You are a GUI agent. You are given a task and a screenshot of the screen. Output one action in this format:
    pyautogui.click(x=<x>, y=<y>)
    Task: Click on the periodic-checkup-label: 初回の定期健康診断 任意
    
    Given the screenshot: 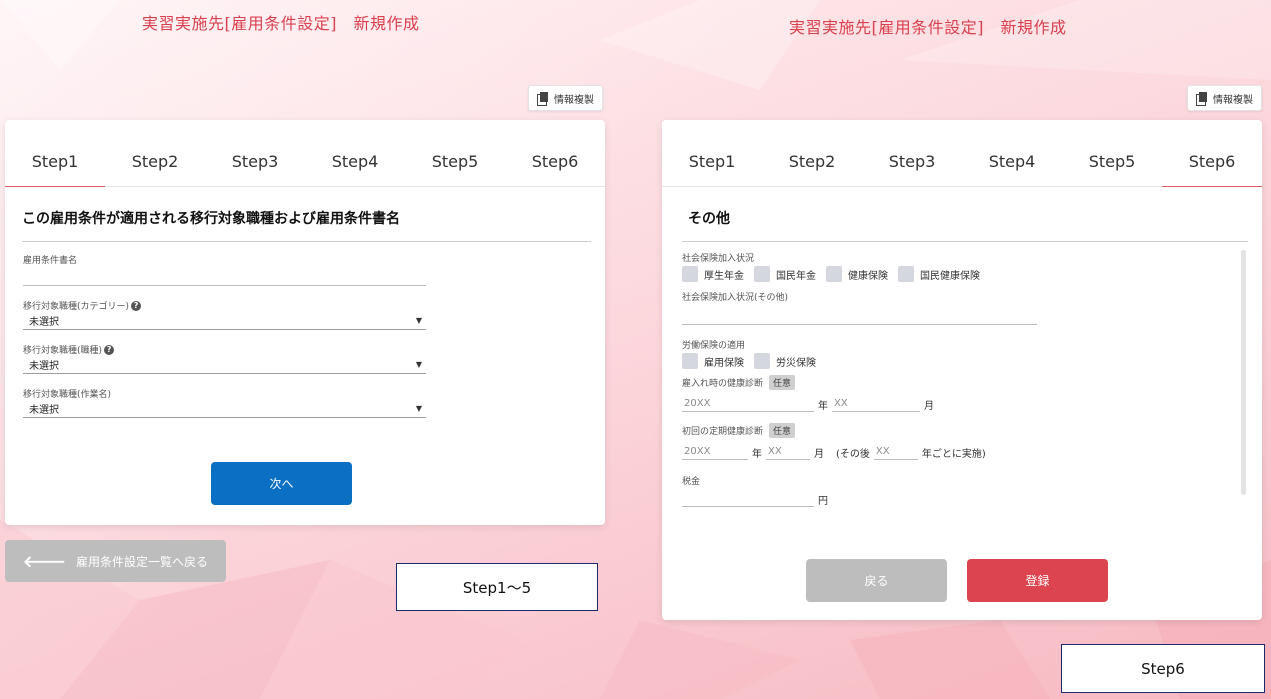 What is the action you would take?
    pyautogui.click(x=957, y=430)
    